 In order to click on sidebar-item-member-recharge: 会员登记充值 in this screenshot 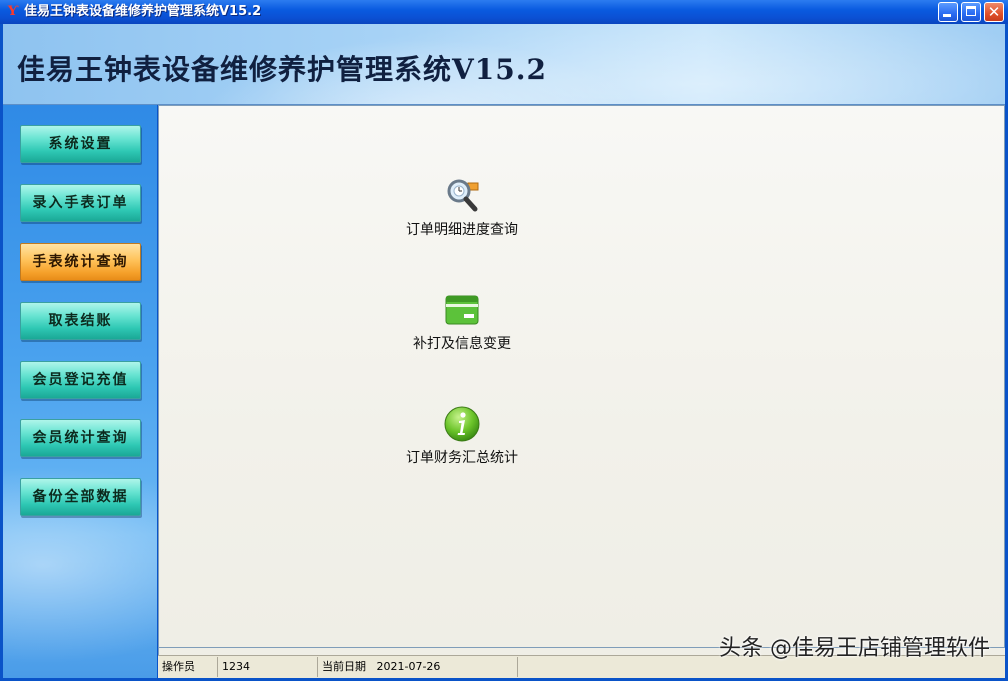, I will do `click(80, 380)`.